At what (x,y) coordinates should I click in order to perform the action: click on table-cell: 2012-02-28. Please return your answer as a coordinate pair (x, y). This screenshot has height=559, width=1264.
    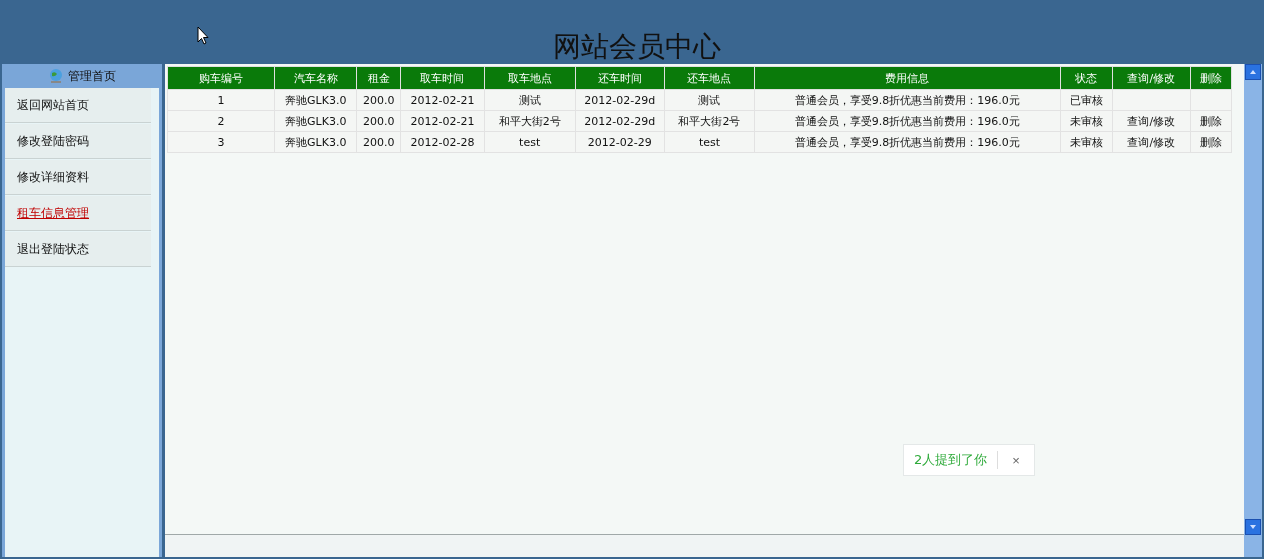
    Looking at the image, I should click on (442, 142).